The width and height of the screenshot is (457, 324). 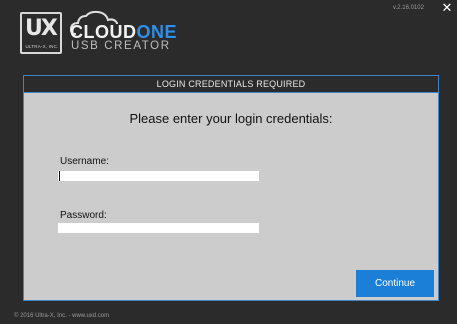 I want to click on logo-subtext: ULTRA-X, INC., so click(x=42, y=46).